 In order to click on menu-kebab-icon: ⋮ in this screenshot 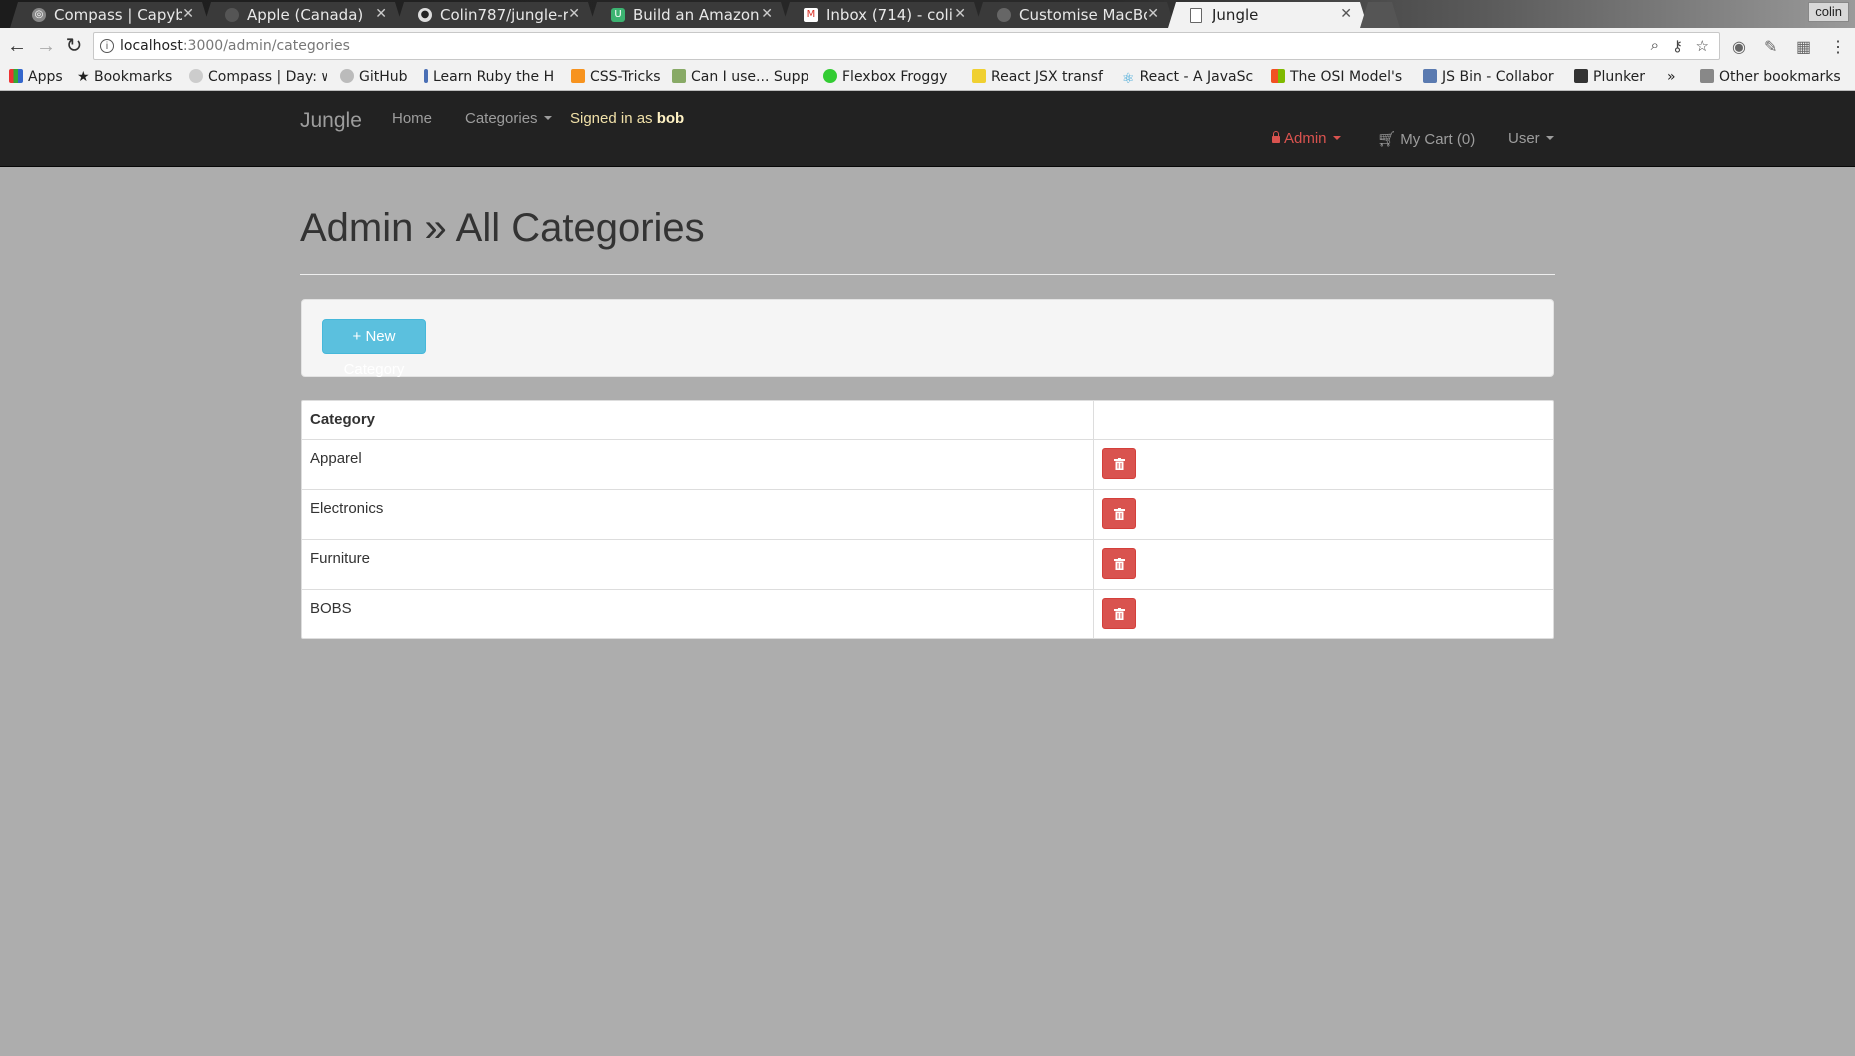, I will do `click(1838, 47)`.